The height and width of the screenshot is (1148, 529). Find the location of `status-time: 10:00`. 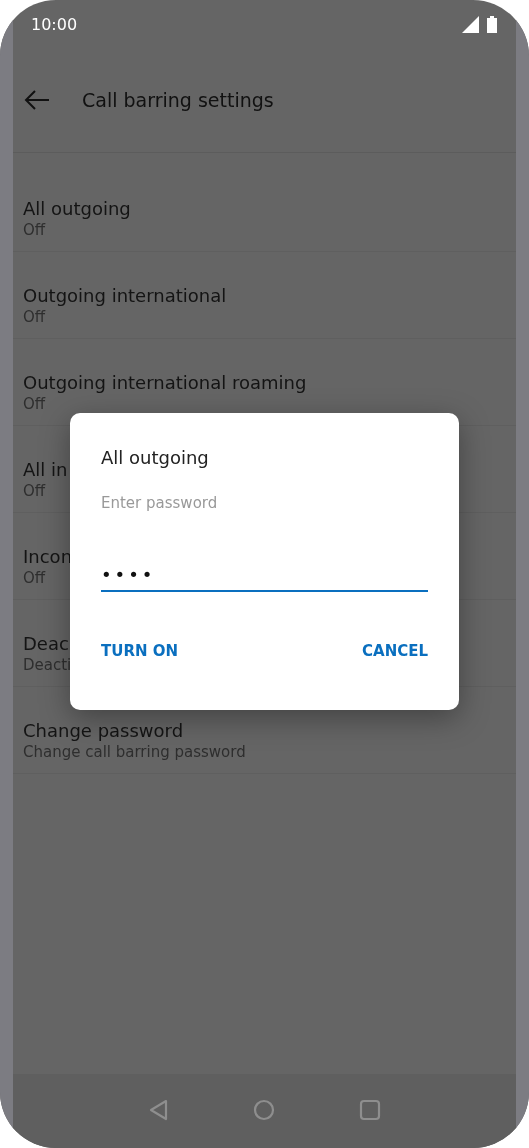

status-time: 10:00 is located at coordinates (54, 24).